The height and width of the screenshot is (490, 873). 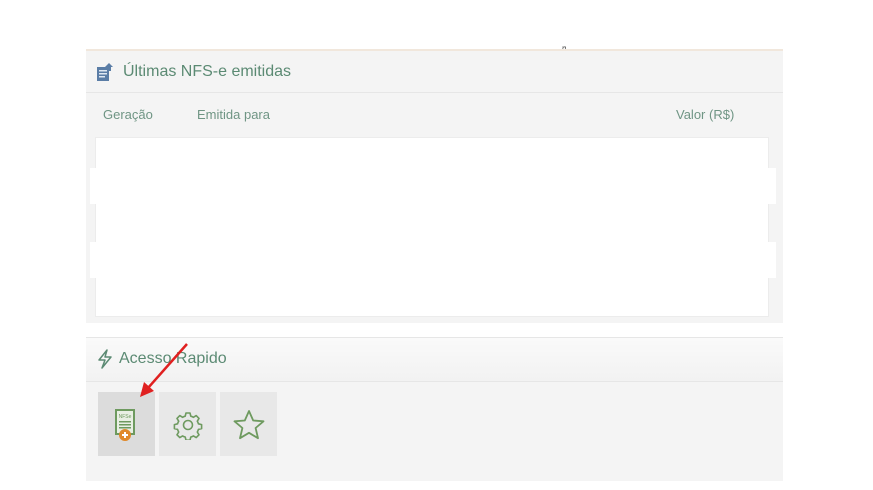 What do you see at coordinates (105, 72) in the screenshot?
I see `document-upload-icon` at bounding box center [105, 72].